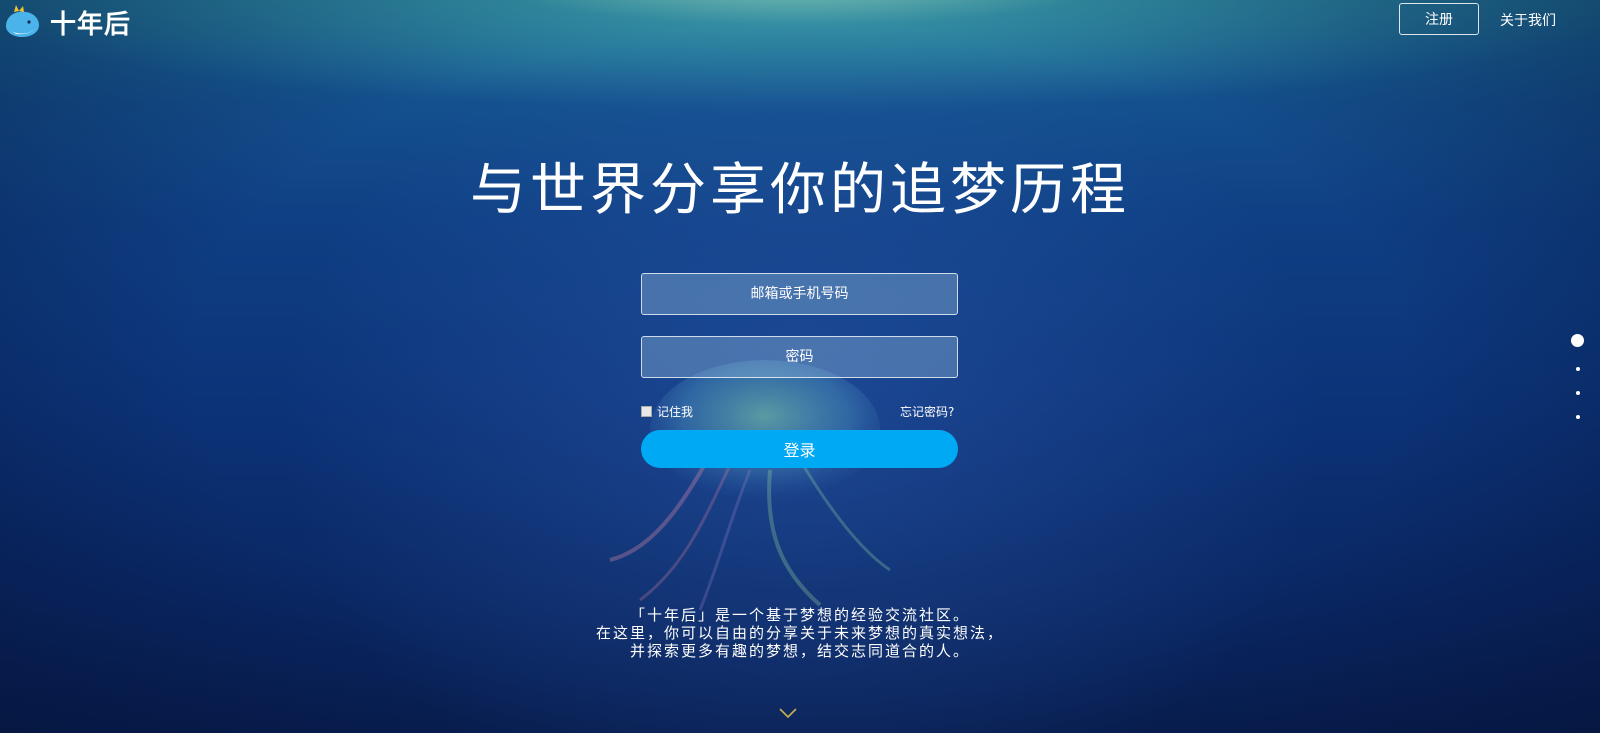  I want to click on remember-me-label: 记住我, so click(675, 412).